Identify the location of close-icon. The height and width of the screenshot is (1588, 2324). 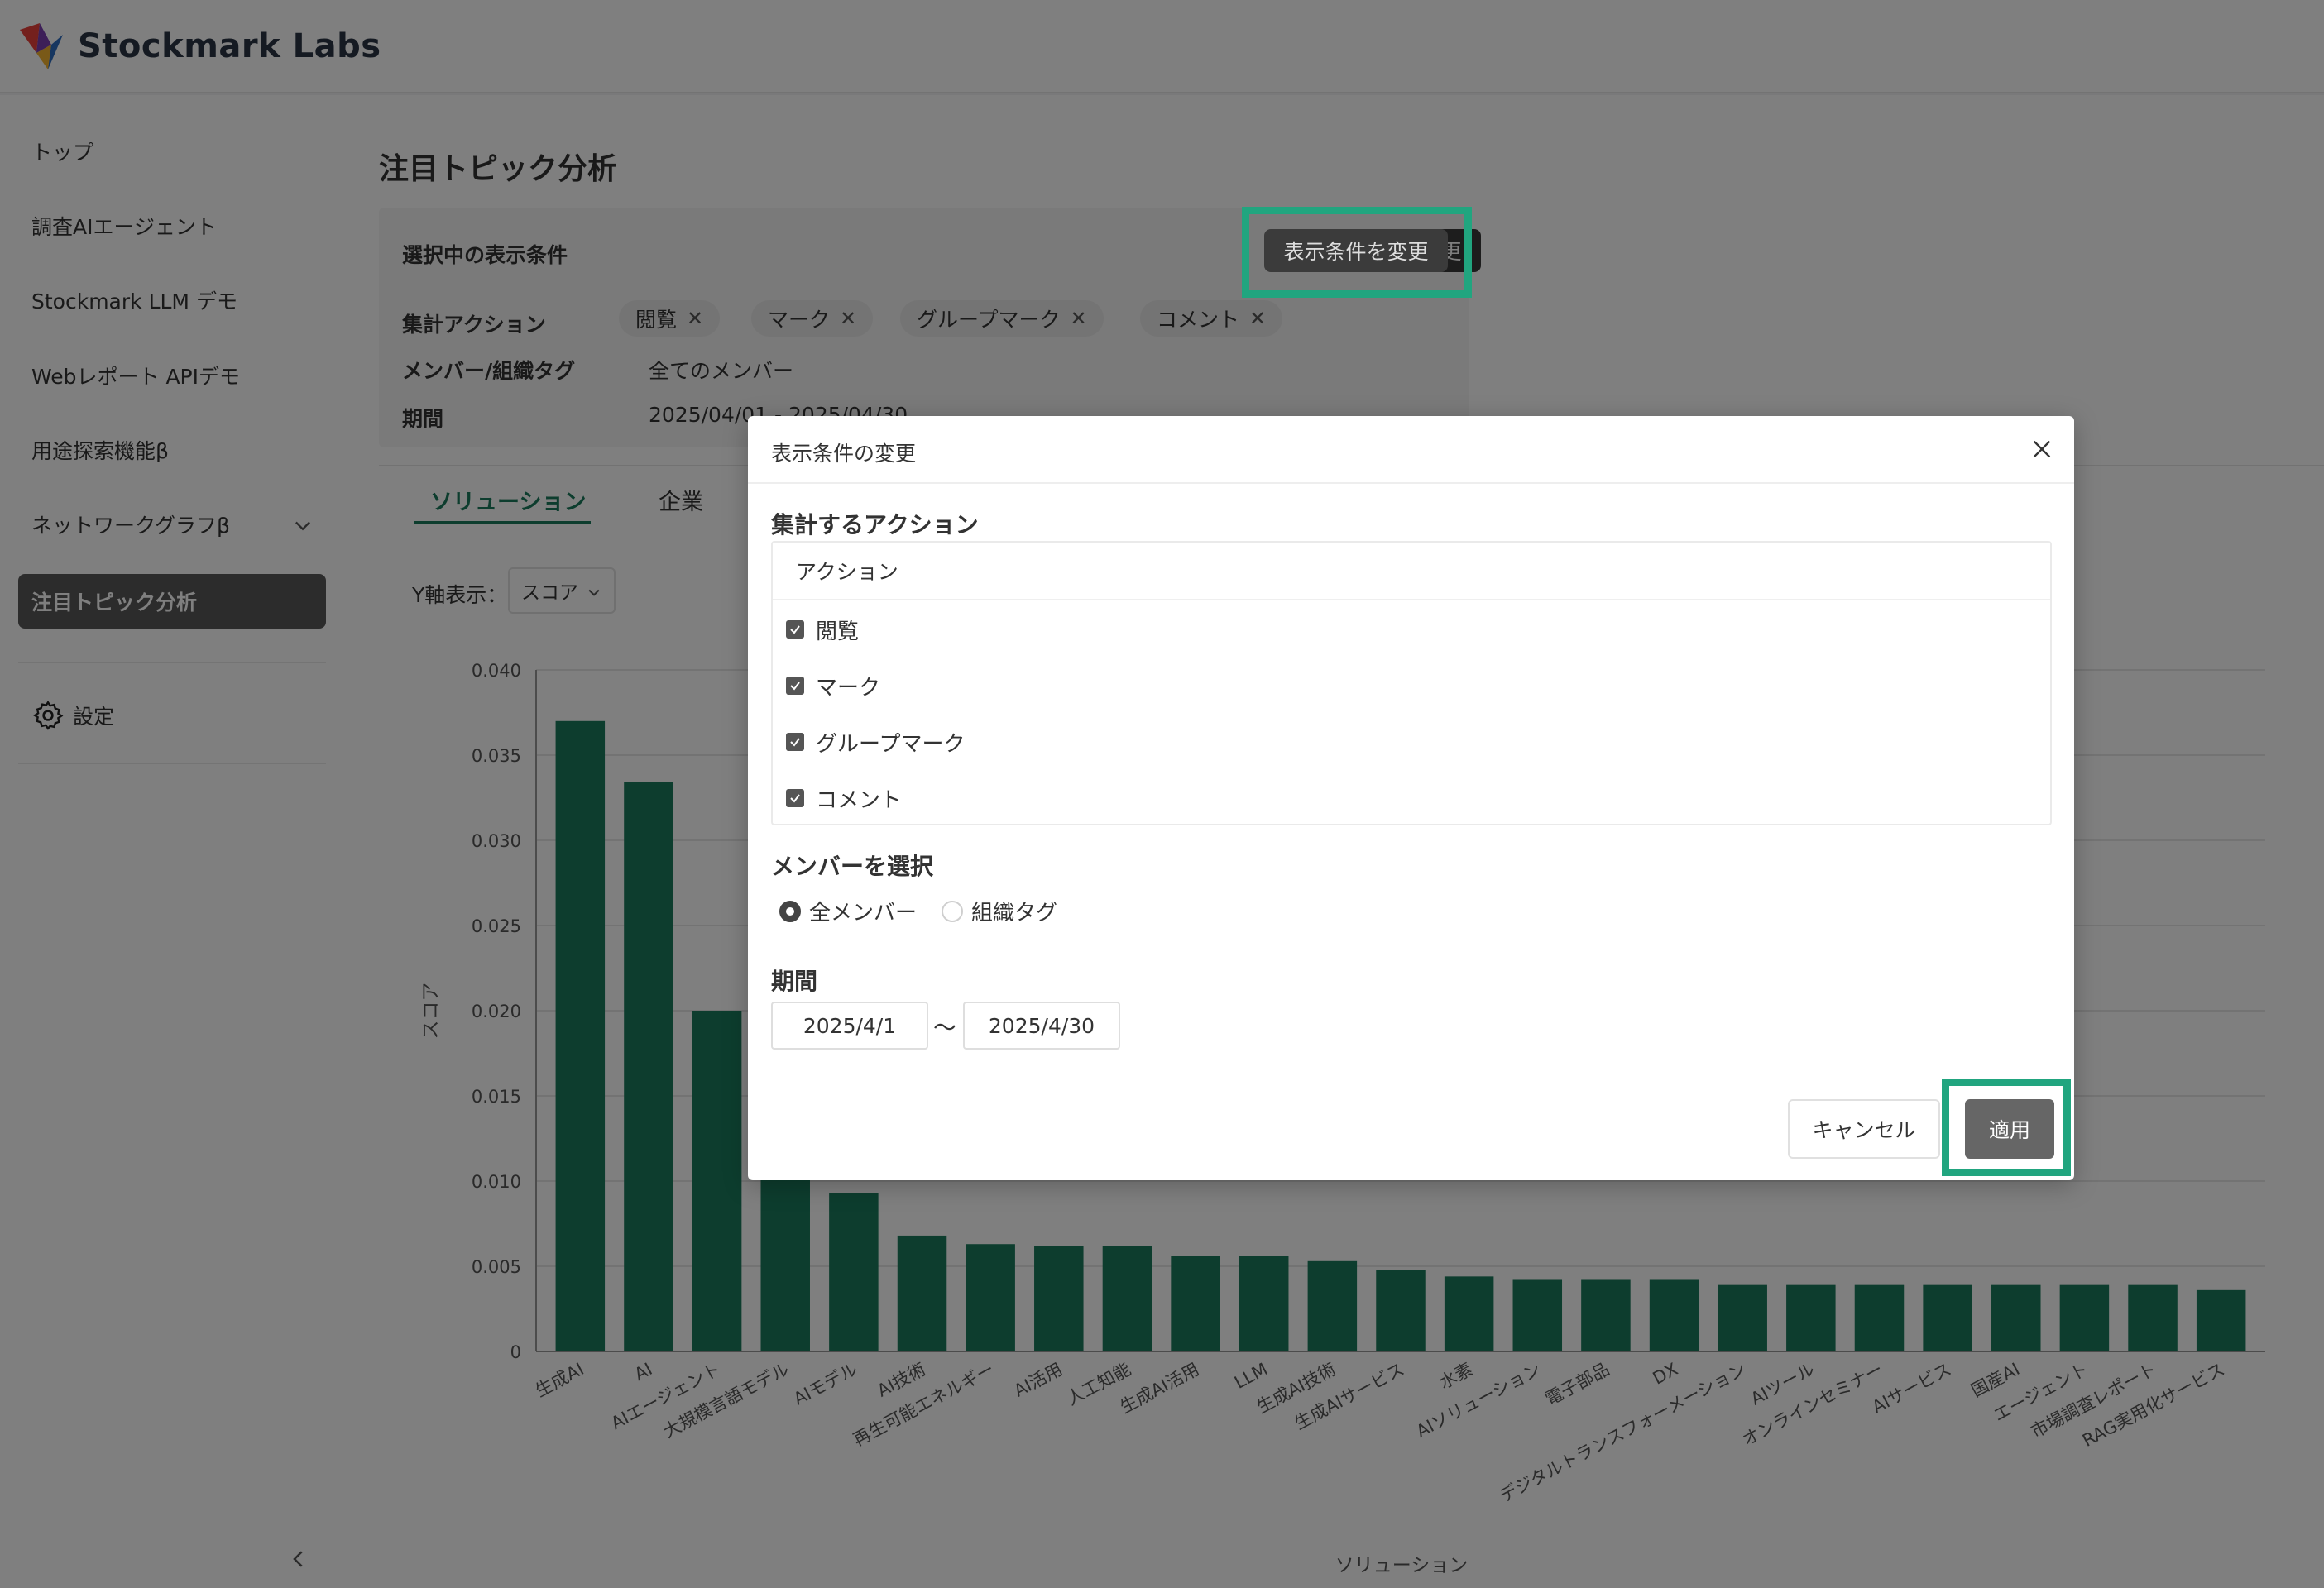
(2042, 449).